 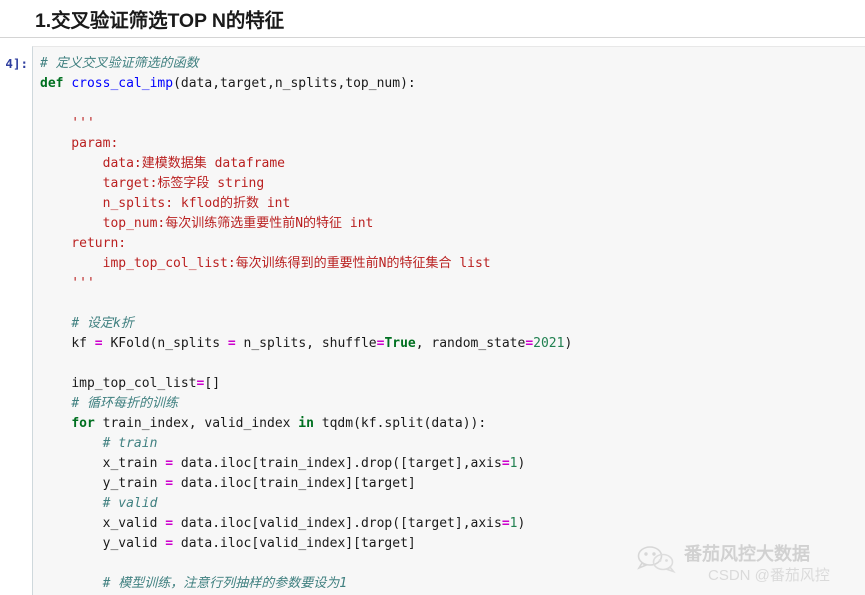 What do you see at coordinates (79, 143) in the screenshot?
I see `code-line: param:` at bounding box center [79, 143].